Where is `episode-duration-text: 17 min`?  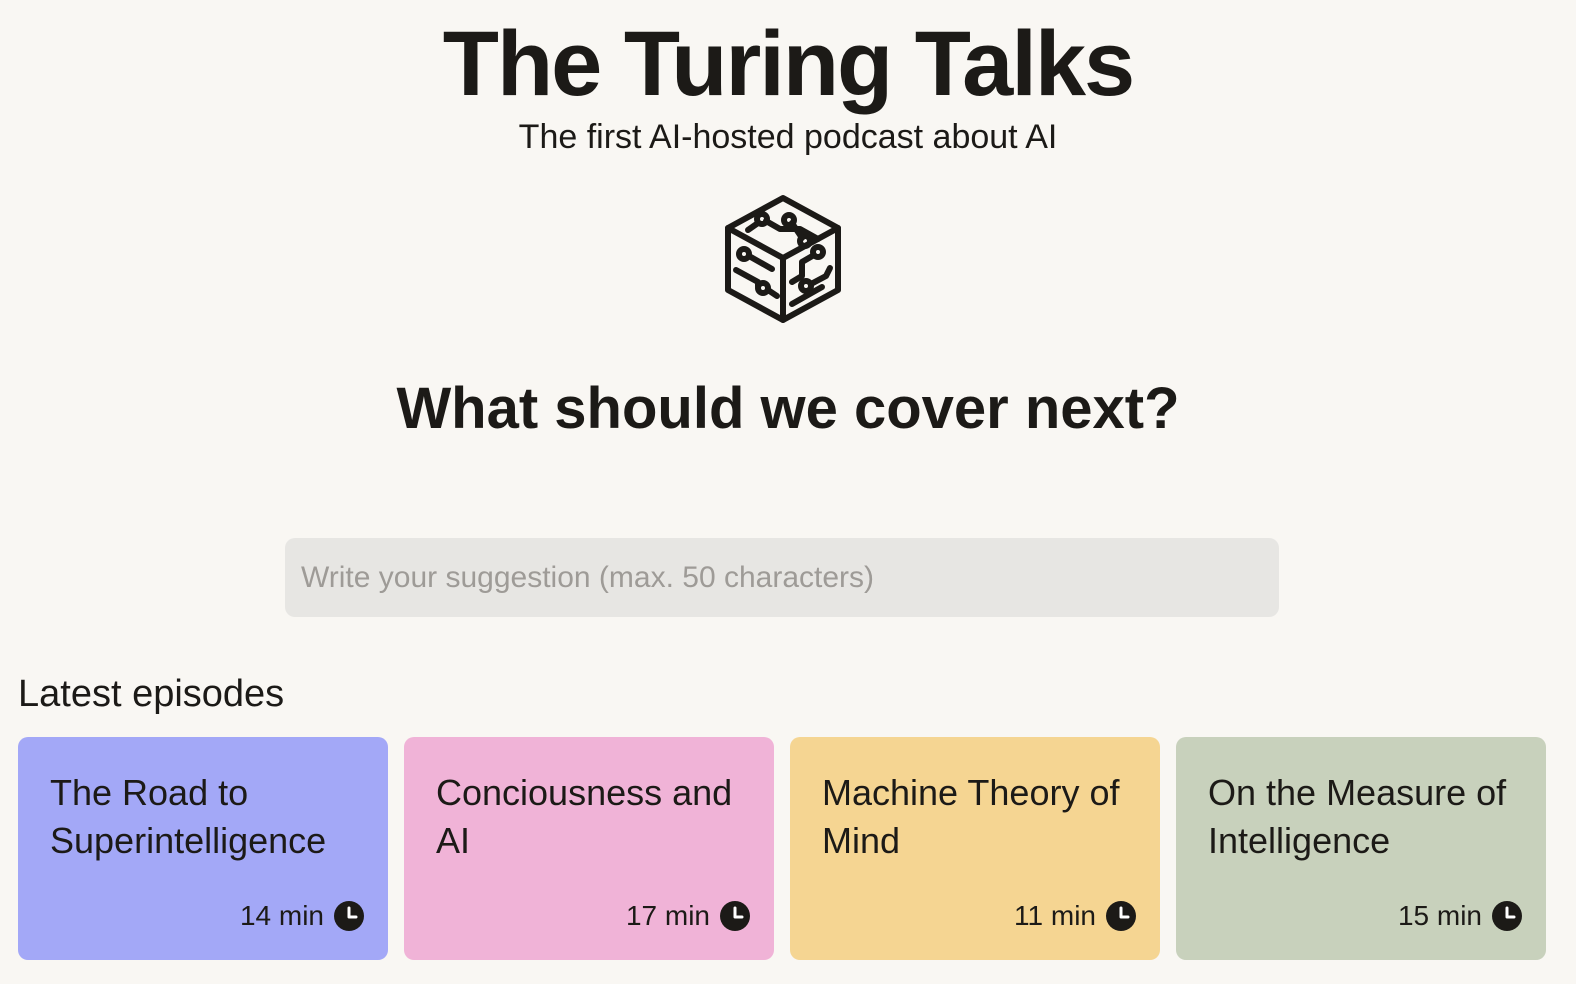
episode-duration-text: 17 min is located at coordinates (667, 915).